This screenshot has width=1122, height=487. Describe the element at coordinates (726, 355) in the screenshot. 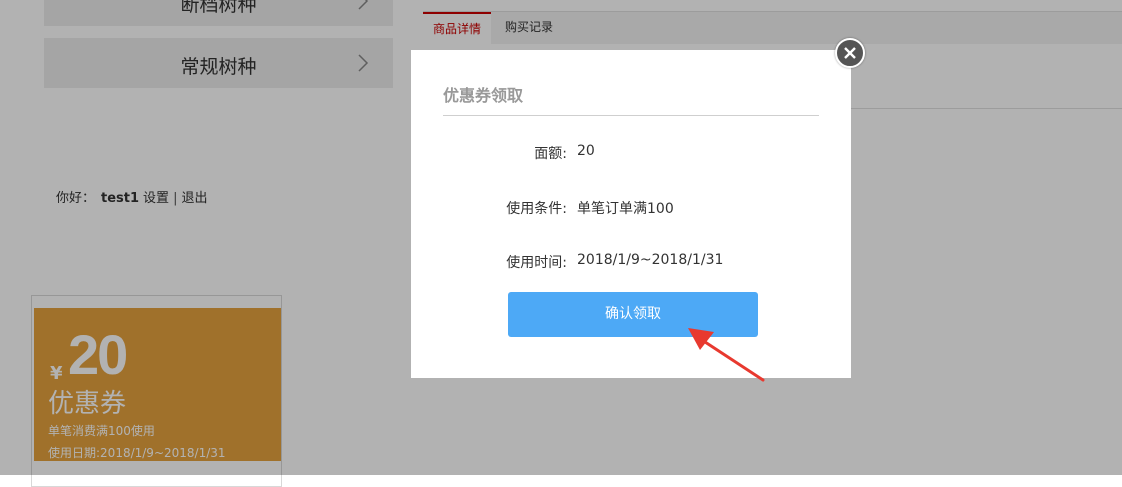

I see `red-arrow-icon` at that location.